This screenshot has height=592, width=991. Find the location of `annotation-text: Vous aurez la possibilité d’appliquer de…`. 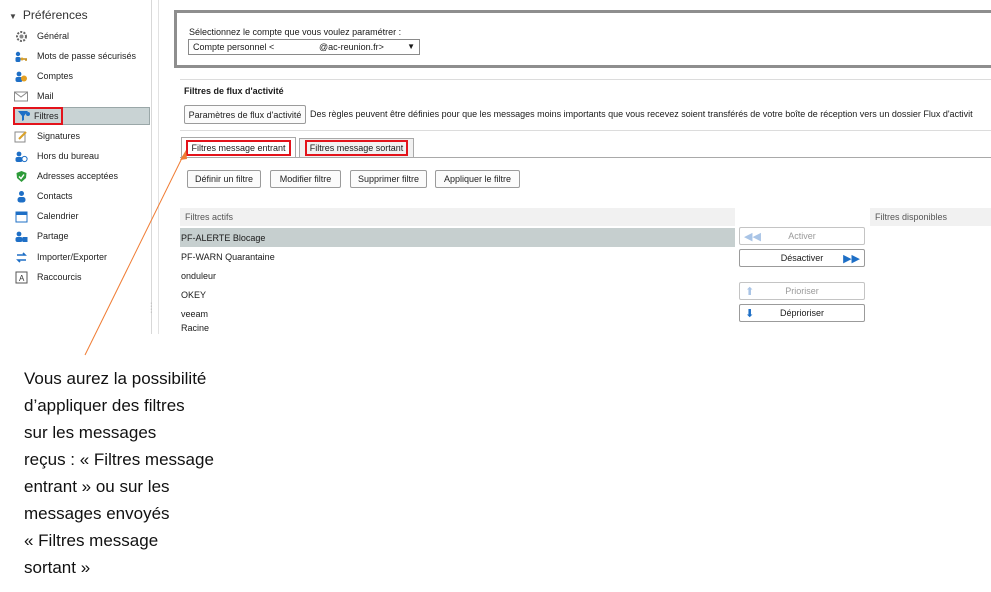

annotation-text: Vous aurez la possibilité d’appliquer de… is located at coordinates (139, 473).